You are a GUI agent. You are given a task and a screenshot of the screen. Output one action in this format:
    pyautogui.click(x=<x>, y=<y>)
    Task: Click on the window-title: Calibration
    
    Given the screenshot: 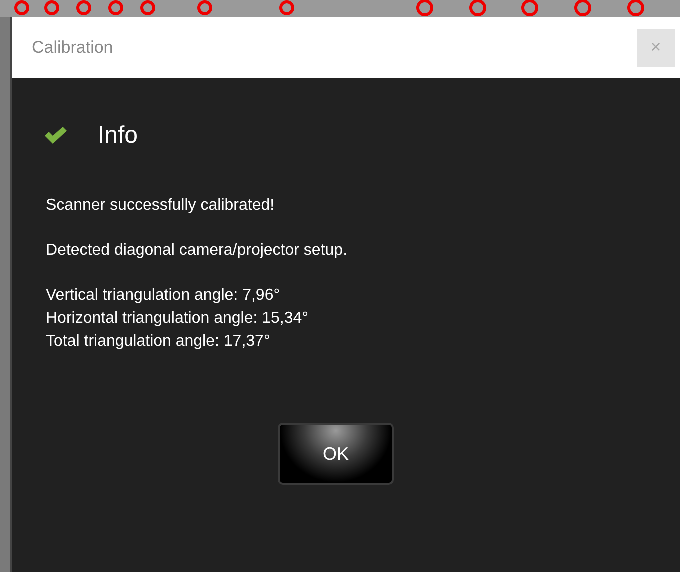 What is the action you would take?
    pyautogui.click(x=73, y=47)
    